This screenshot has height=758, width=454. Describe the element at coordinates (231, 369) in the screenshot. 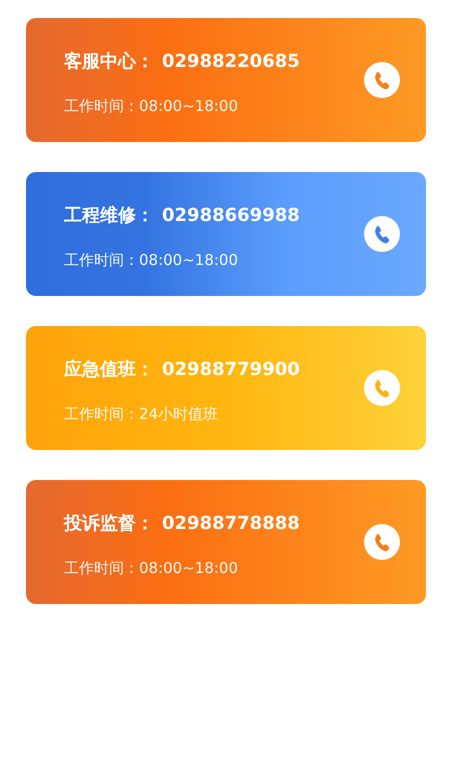

I see `phone-number: 02988779900` at that location.